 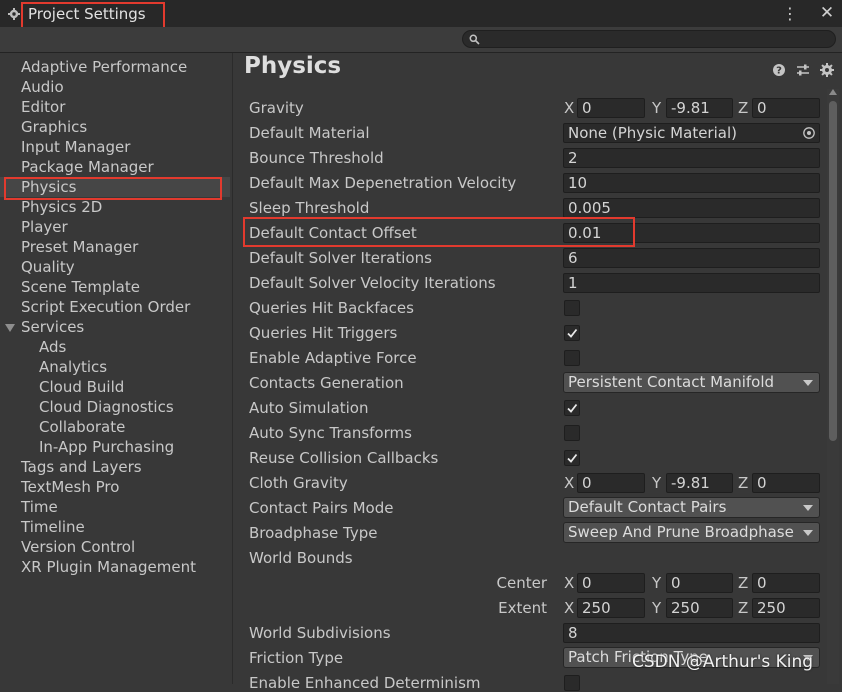 What do you see at coordinates (115, 527) in the screenshot?
I see `sidebar-item-timeline: Timeline` at bounding box center [115, 527].